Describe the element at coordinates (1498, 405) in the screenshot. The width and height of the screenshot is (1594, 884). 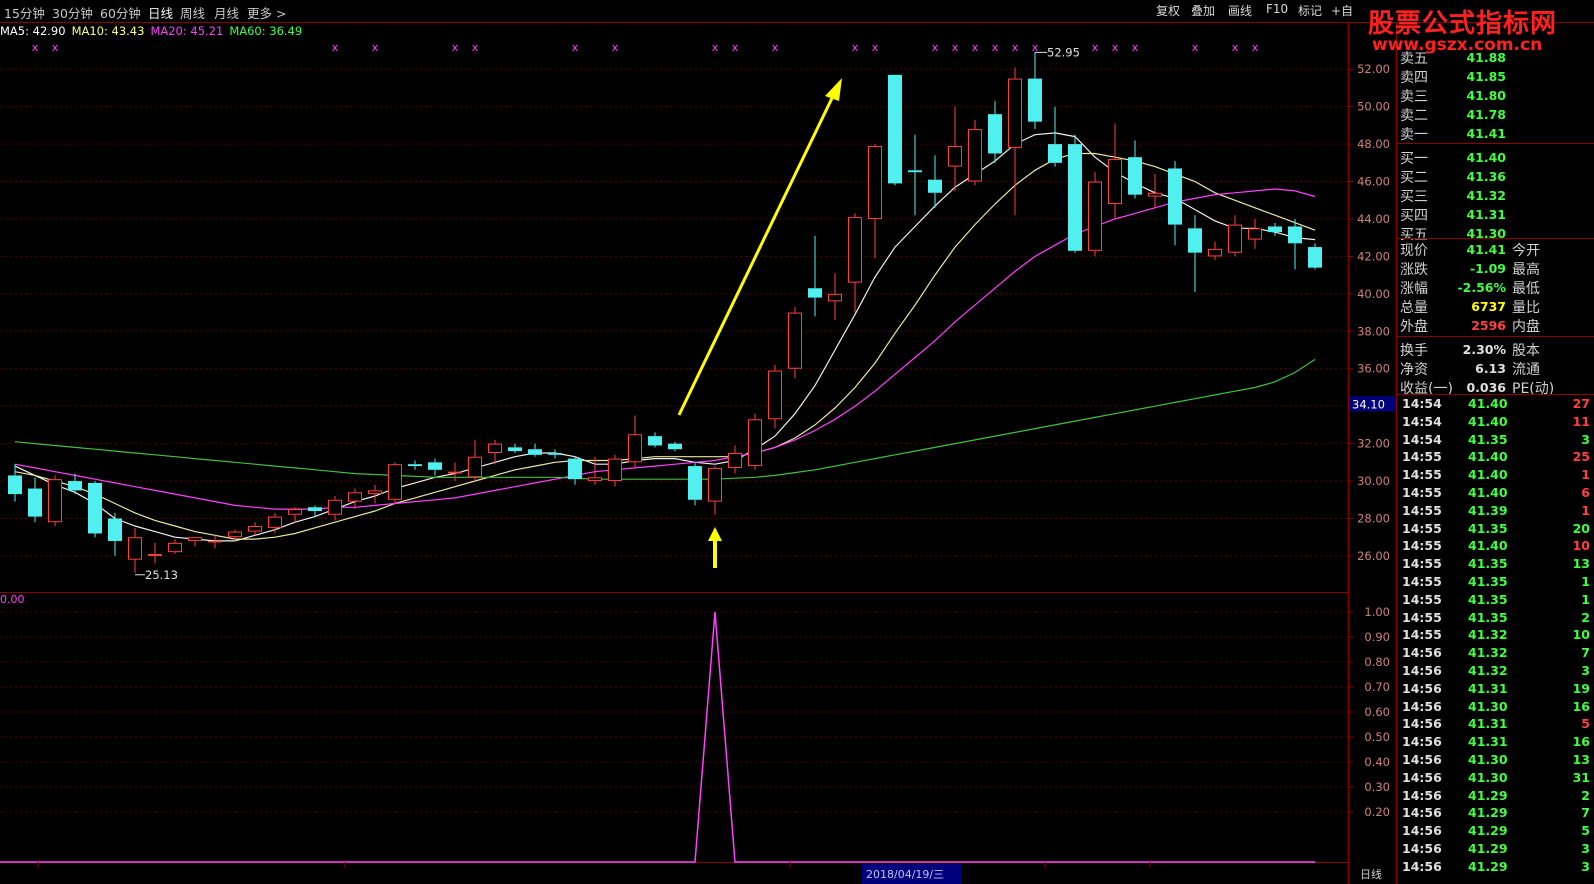
I see `tick-row: 14:54 41.40 27` at that location.